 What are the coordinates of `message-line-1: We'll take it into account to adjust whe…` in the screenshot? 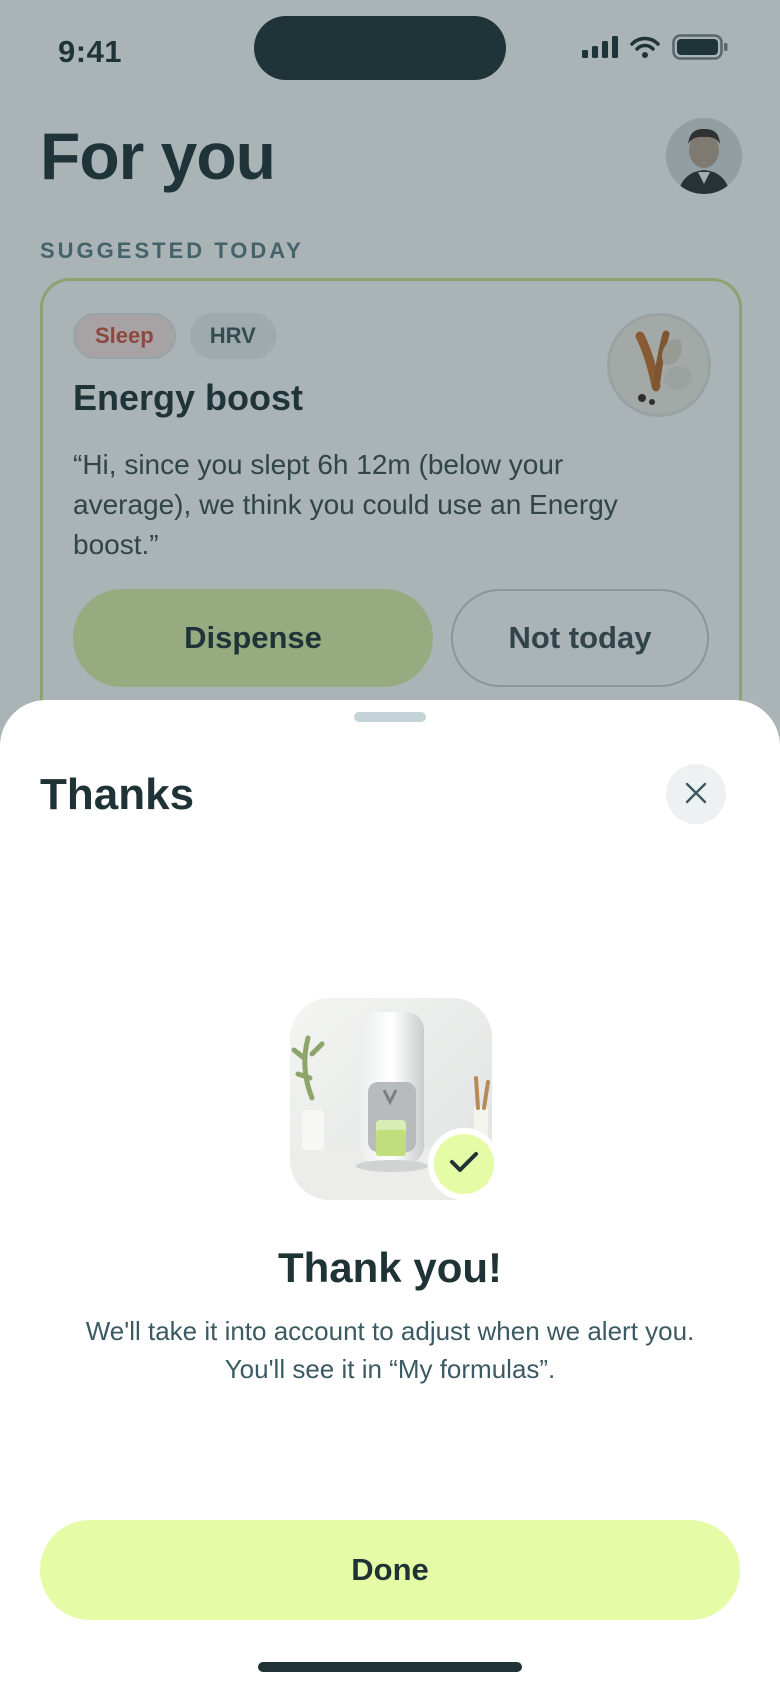 It's located at (390, 1331).